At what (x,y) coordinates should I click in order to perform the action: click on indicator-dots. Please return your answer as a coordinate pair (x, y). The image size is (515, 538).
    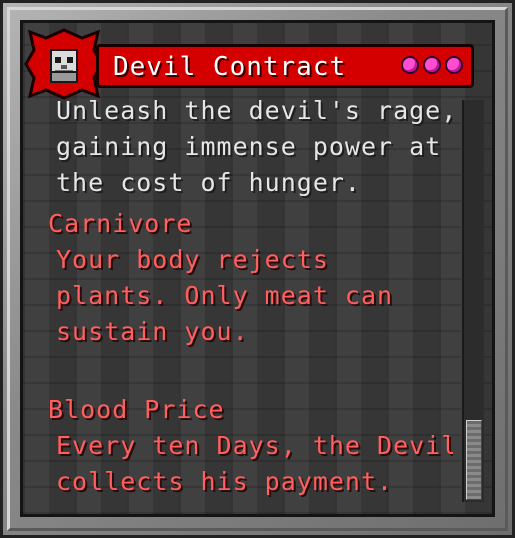
    Looking at the image, I should click on (432, 65).